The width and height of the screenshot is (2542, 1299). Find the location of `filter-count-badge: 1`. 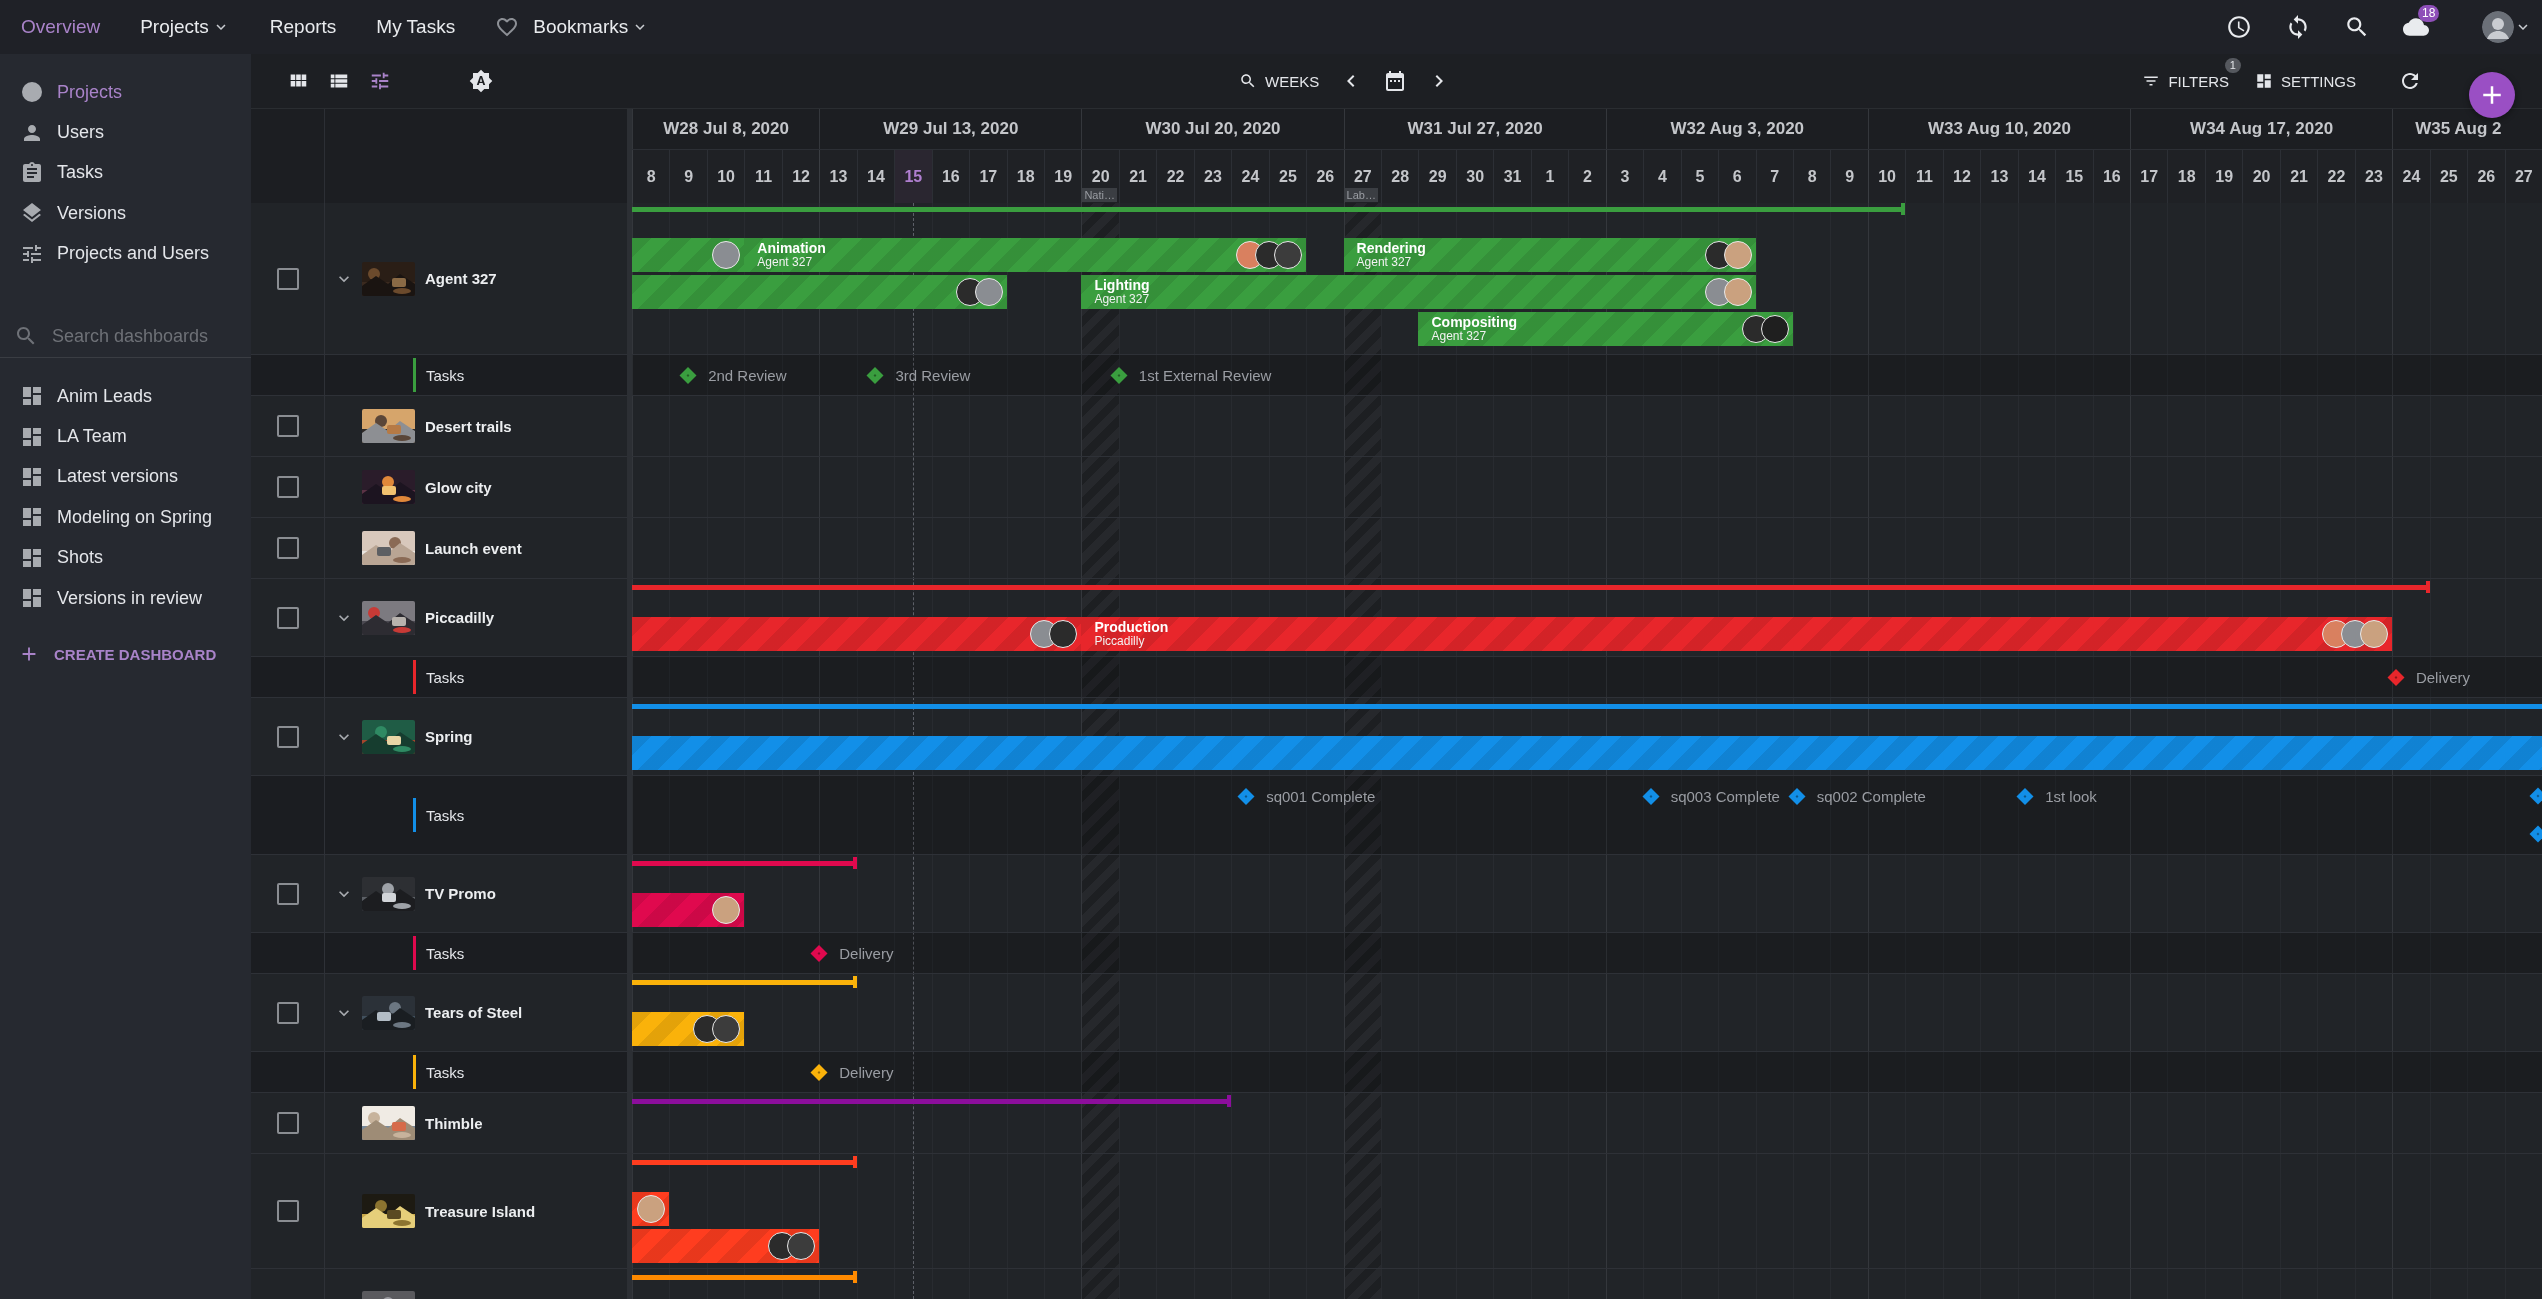

filter-count-badge: 1 is located at coordinates (2232, 65).